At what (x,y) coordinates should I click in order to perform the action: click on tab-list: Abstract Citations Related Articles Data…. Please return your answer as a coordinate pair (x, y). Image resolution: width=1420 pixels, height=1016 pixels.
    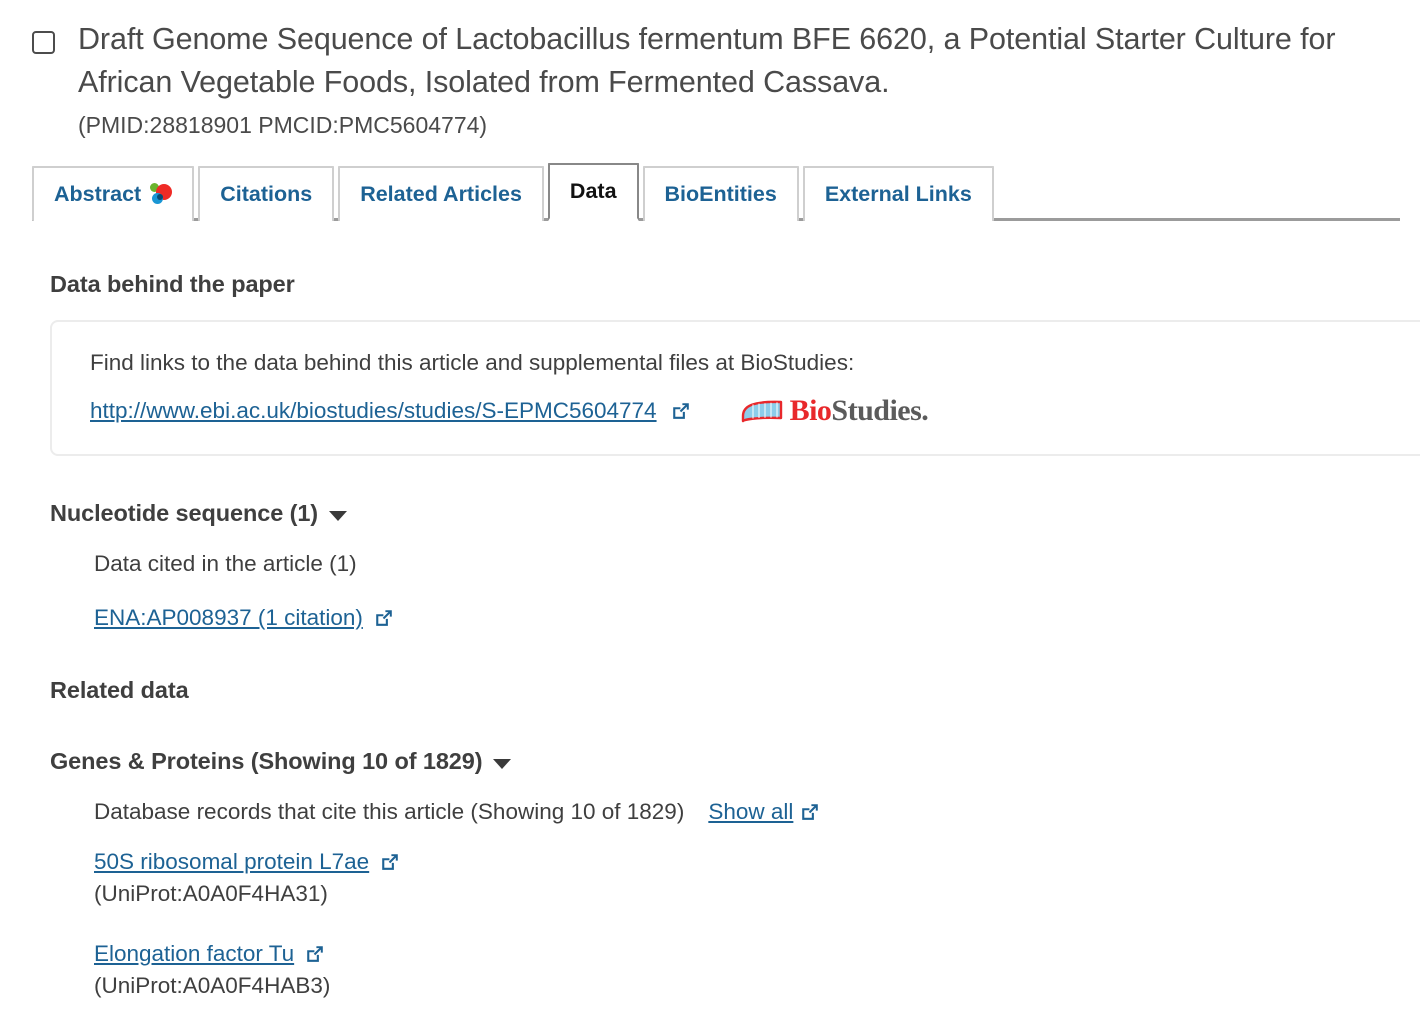
    Looking at the image, I should click on (716, 191).